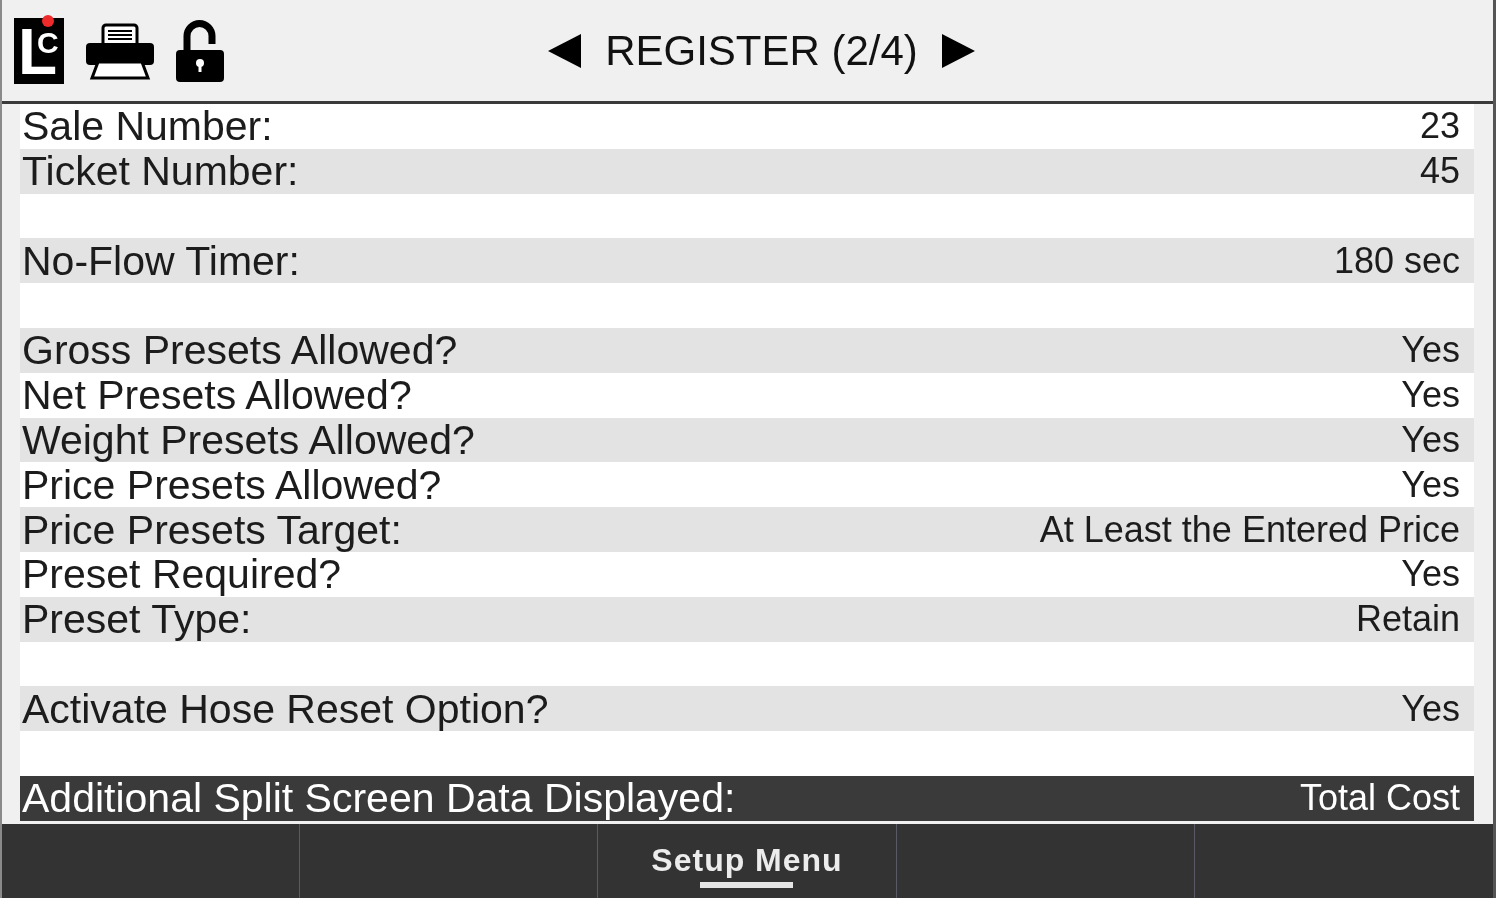  What do you see at coordinates (1408, 619) in the screenshot?
I see `setting-value: Retain` at bounding box center [1408, 619].